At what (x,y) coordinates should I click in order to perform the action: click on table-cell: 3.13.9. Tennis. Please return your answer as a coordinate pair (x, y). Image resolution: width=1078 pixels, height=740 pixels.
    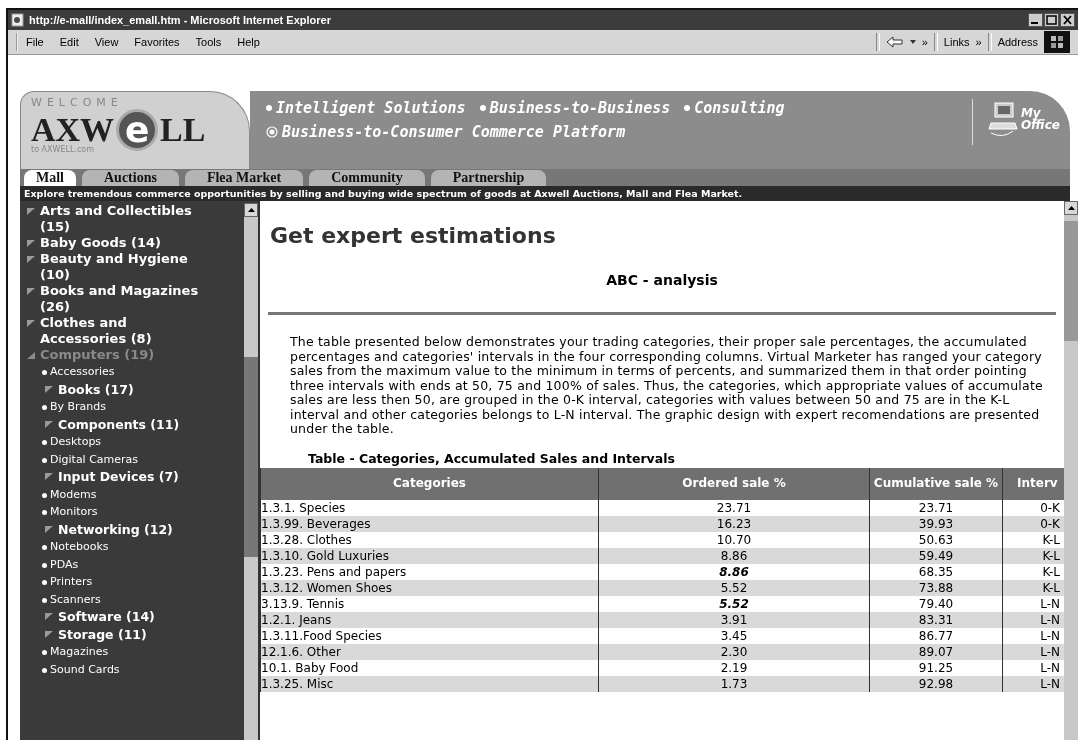
    Looking at the image, I should click on (429, 603).